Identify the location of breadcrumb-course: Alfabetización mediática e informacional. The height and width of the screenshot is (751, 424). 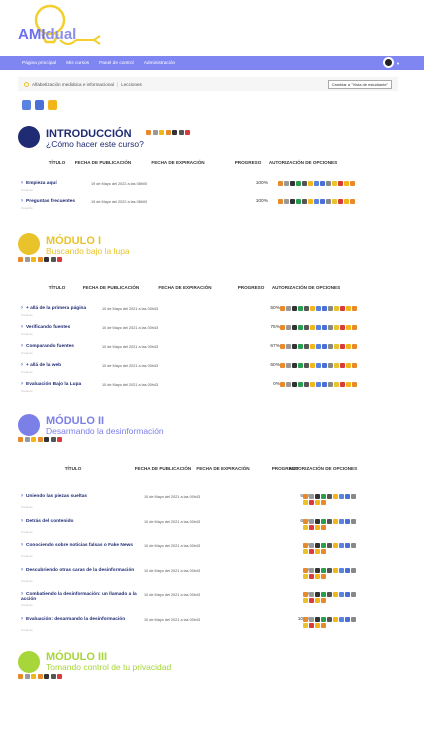
(73, 84).